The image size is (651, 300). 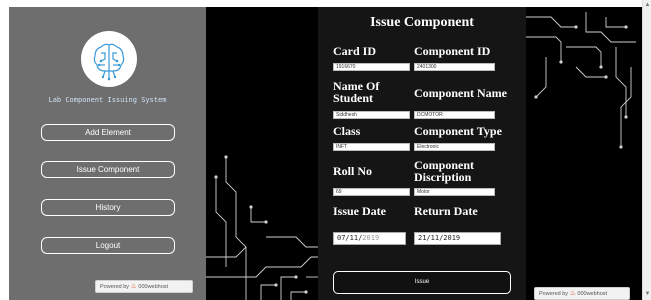 What do you see at coordinates (452, 51) in the screenshot?
I see `component-id-label: Component ID` at bounding box center [452, 51].